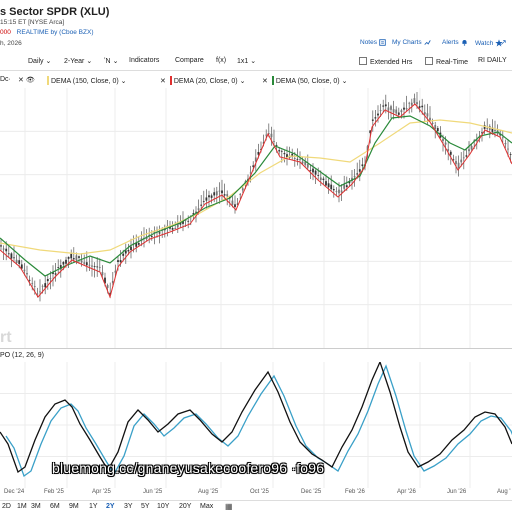 The width and height of the screenshot is (512, 513). I want to click on last-price: 000, so click(5, 32).